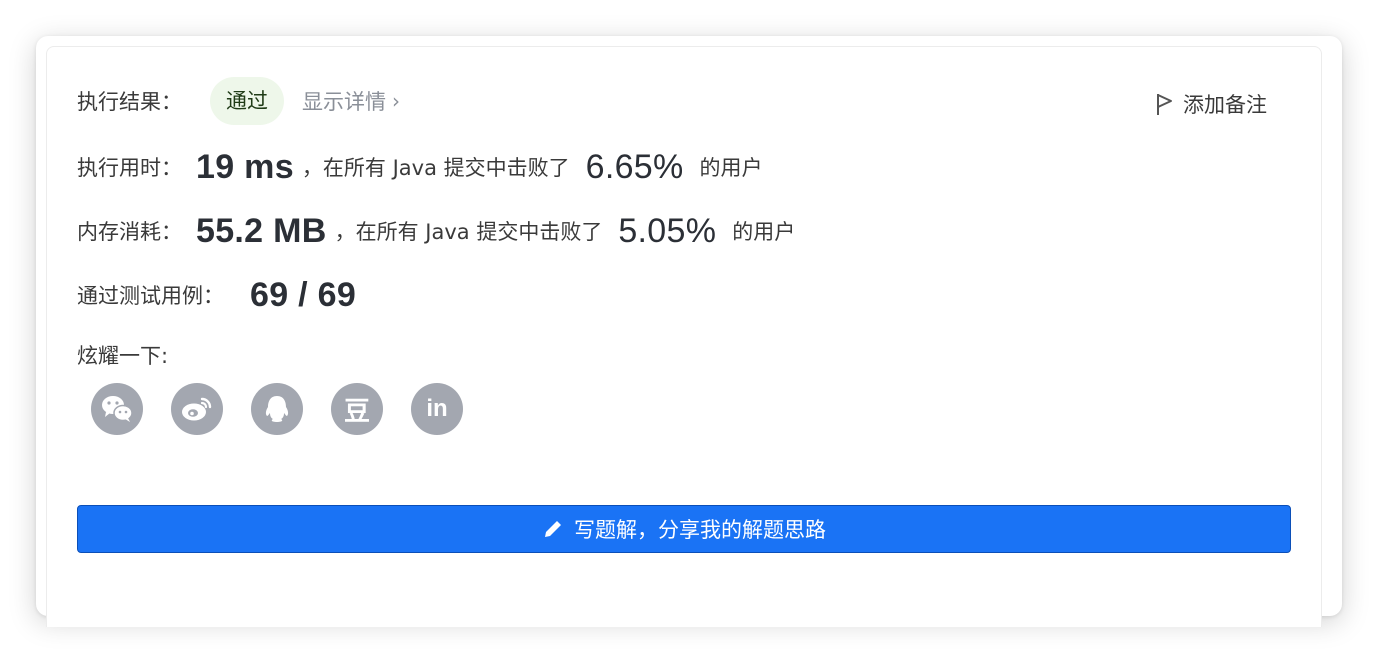 The width and height of the screenshot is (1378, 652). I want to click on wechat-glyph, so click(117, 409).